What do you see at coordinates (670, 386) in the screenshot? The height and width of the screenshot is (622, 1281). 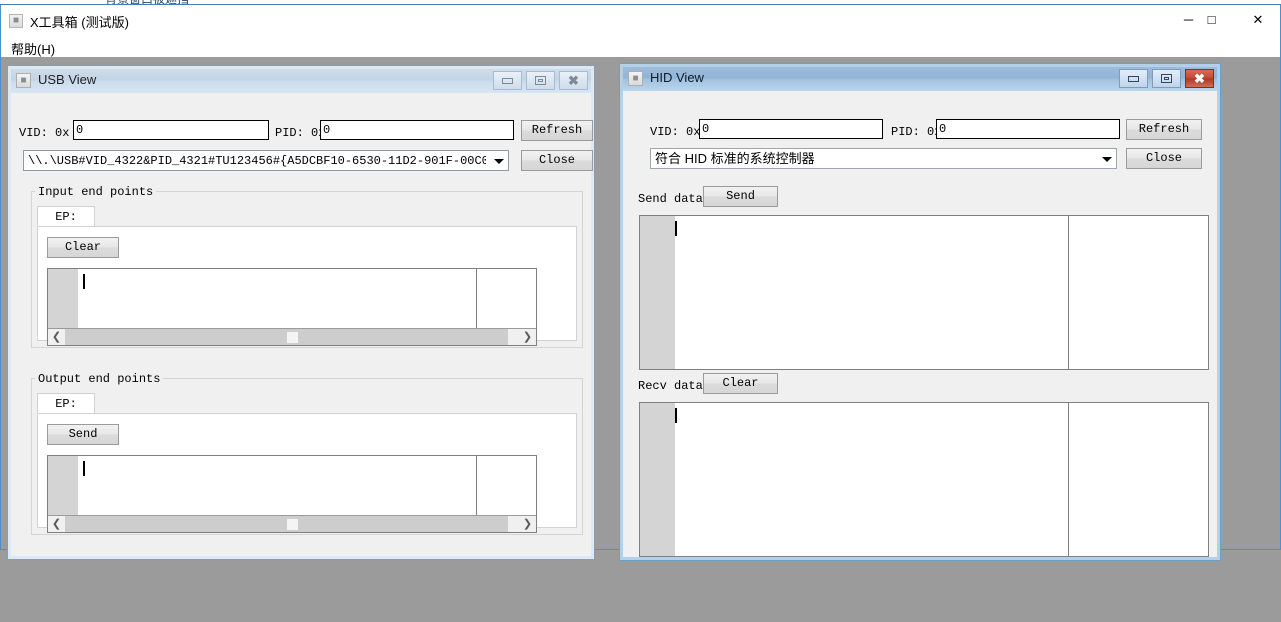 I see `hid-recv-data-label: Recv data` at bounding box center [670, 386].